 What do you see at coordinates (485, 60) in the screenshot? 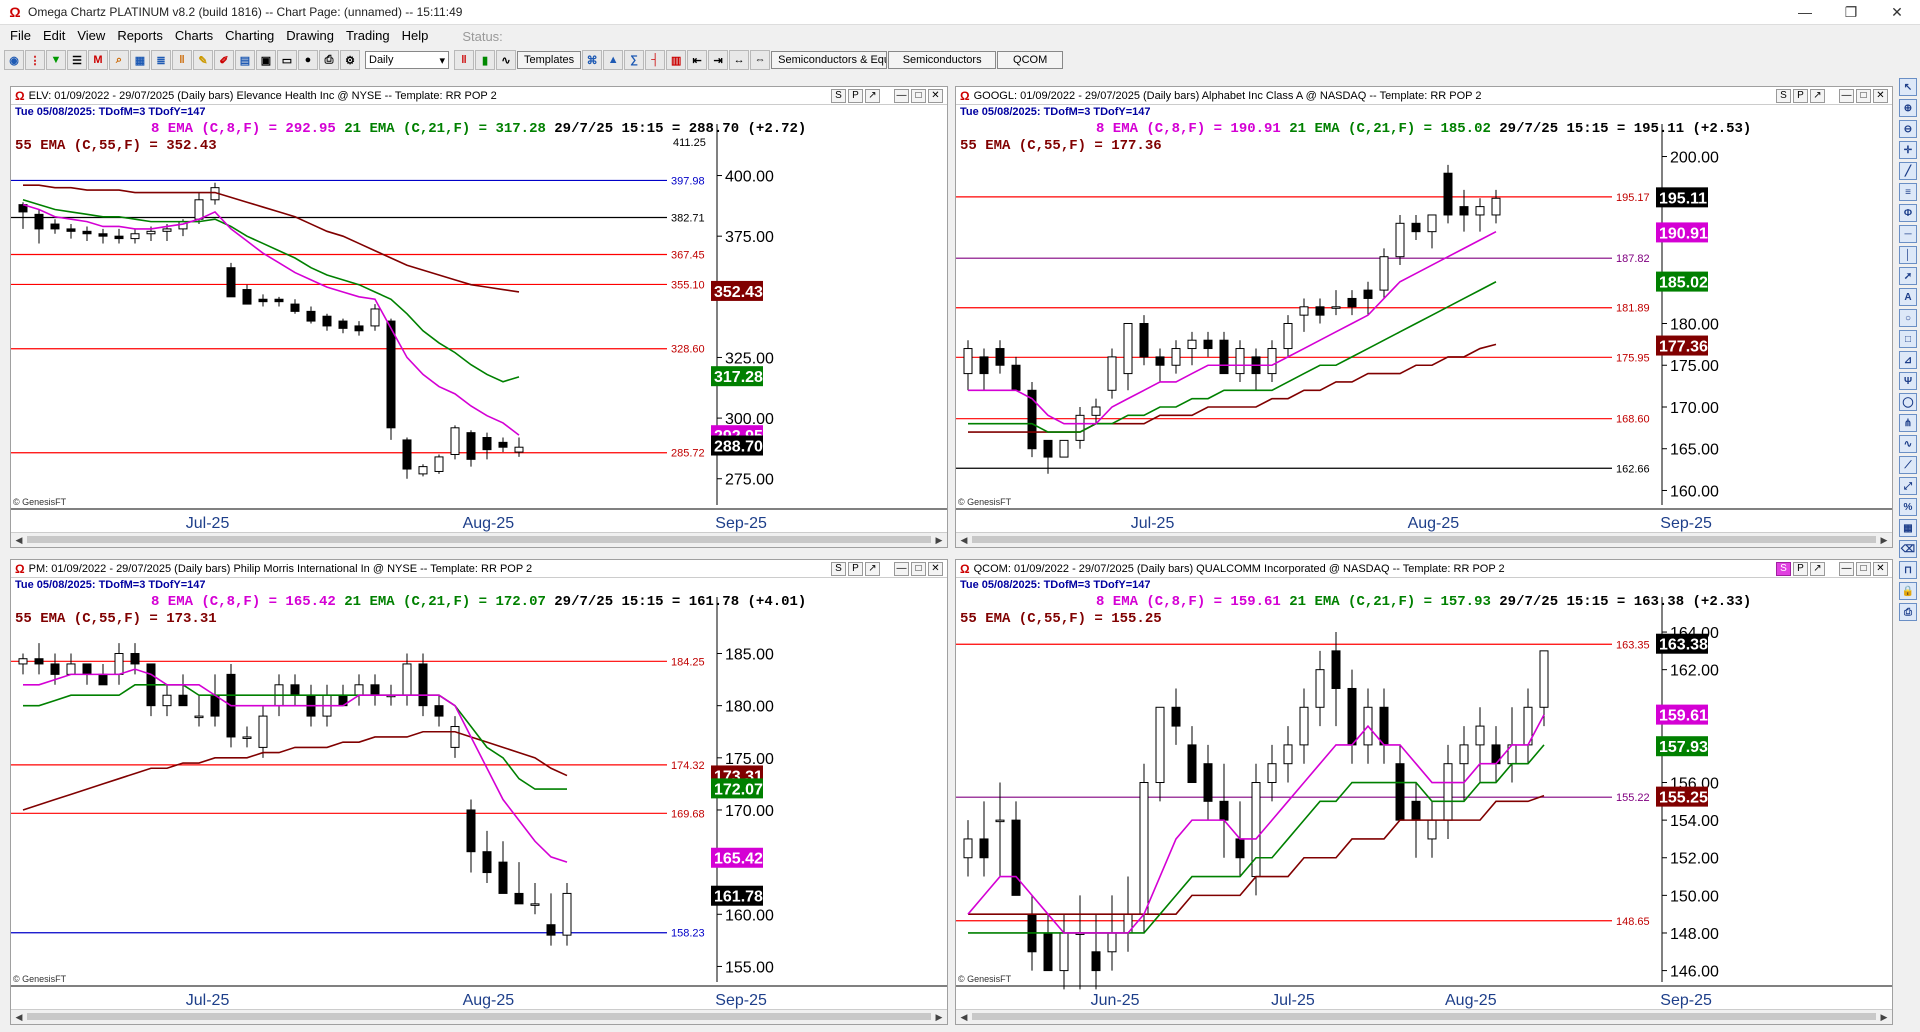
I see `candle-chart-icon: ▮` at bounding box center [485, 60].